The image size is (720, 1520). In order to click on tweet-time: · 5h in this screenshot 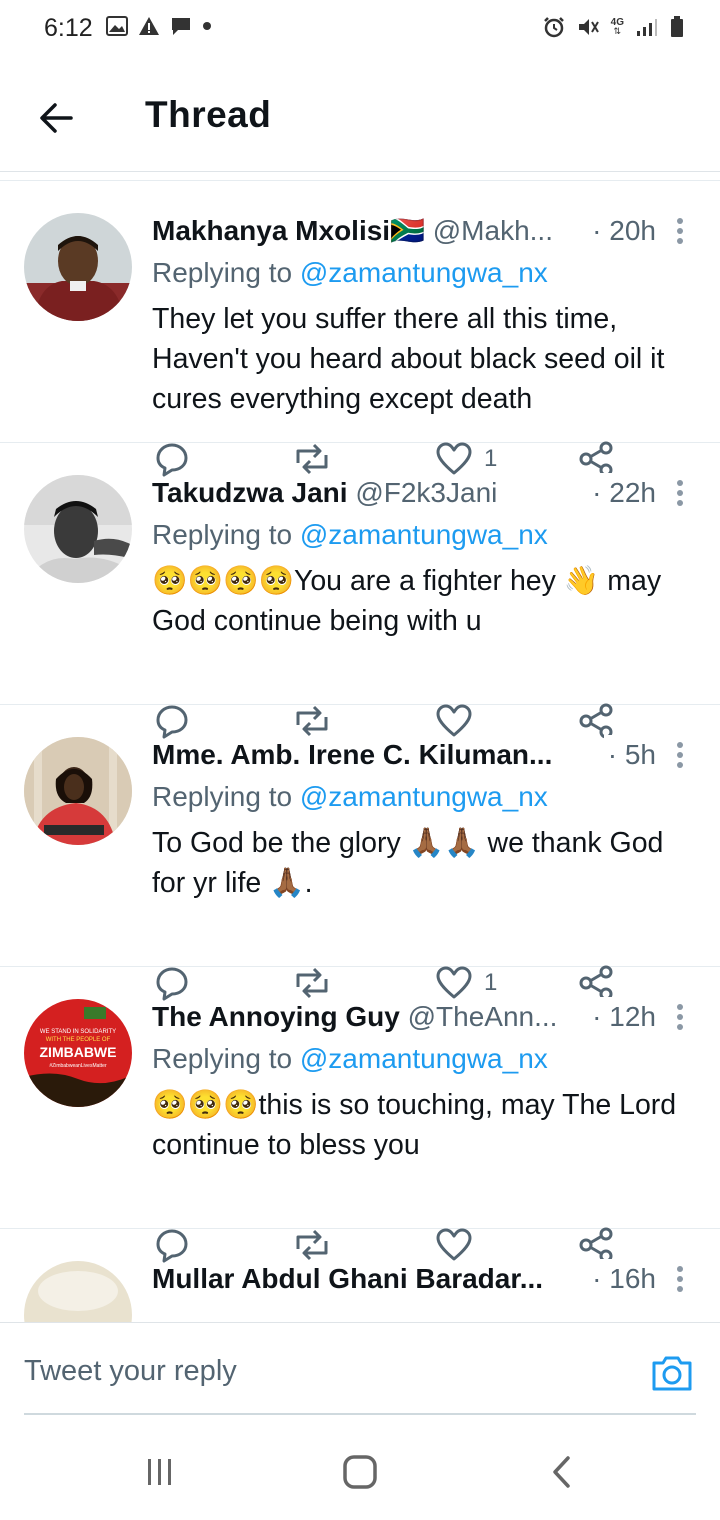, I will do `click(629, 755)`.